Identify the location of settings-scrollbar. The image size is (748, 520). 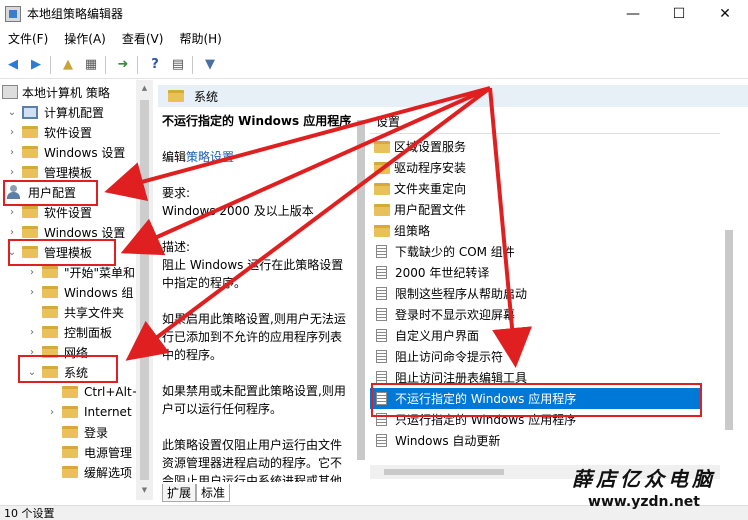
(728, 287).